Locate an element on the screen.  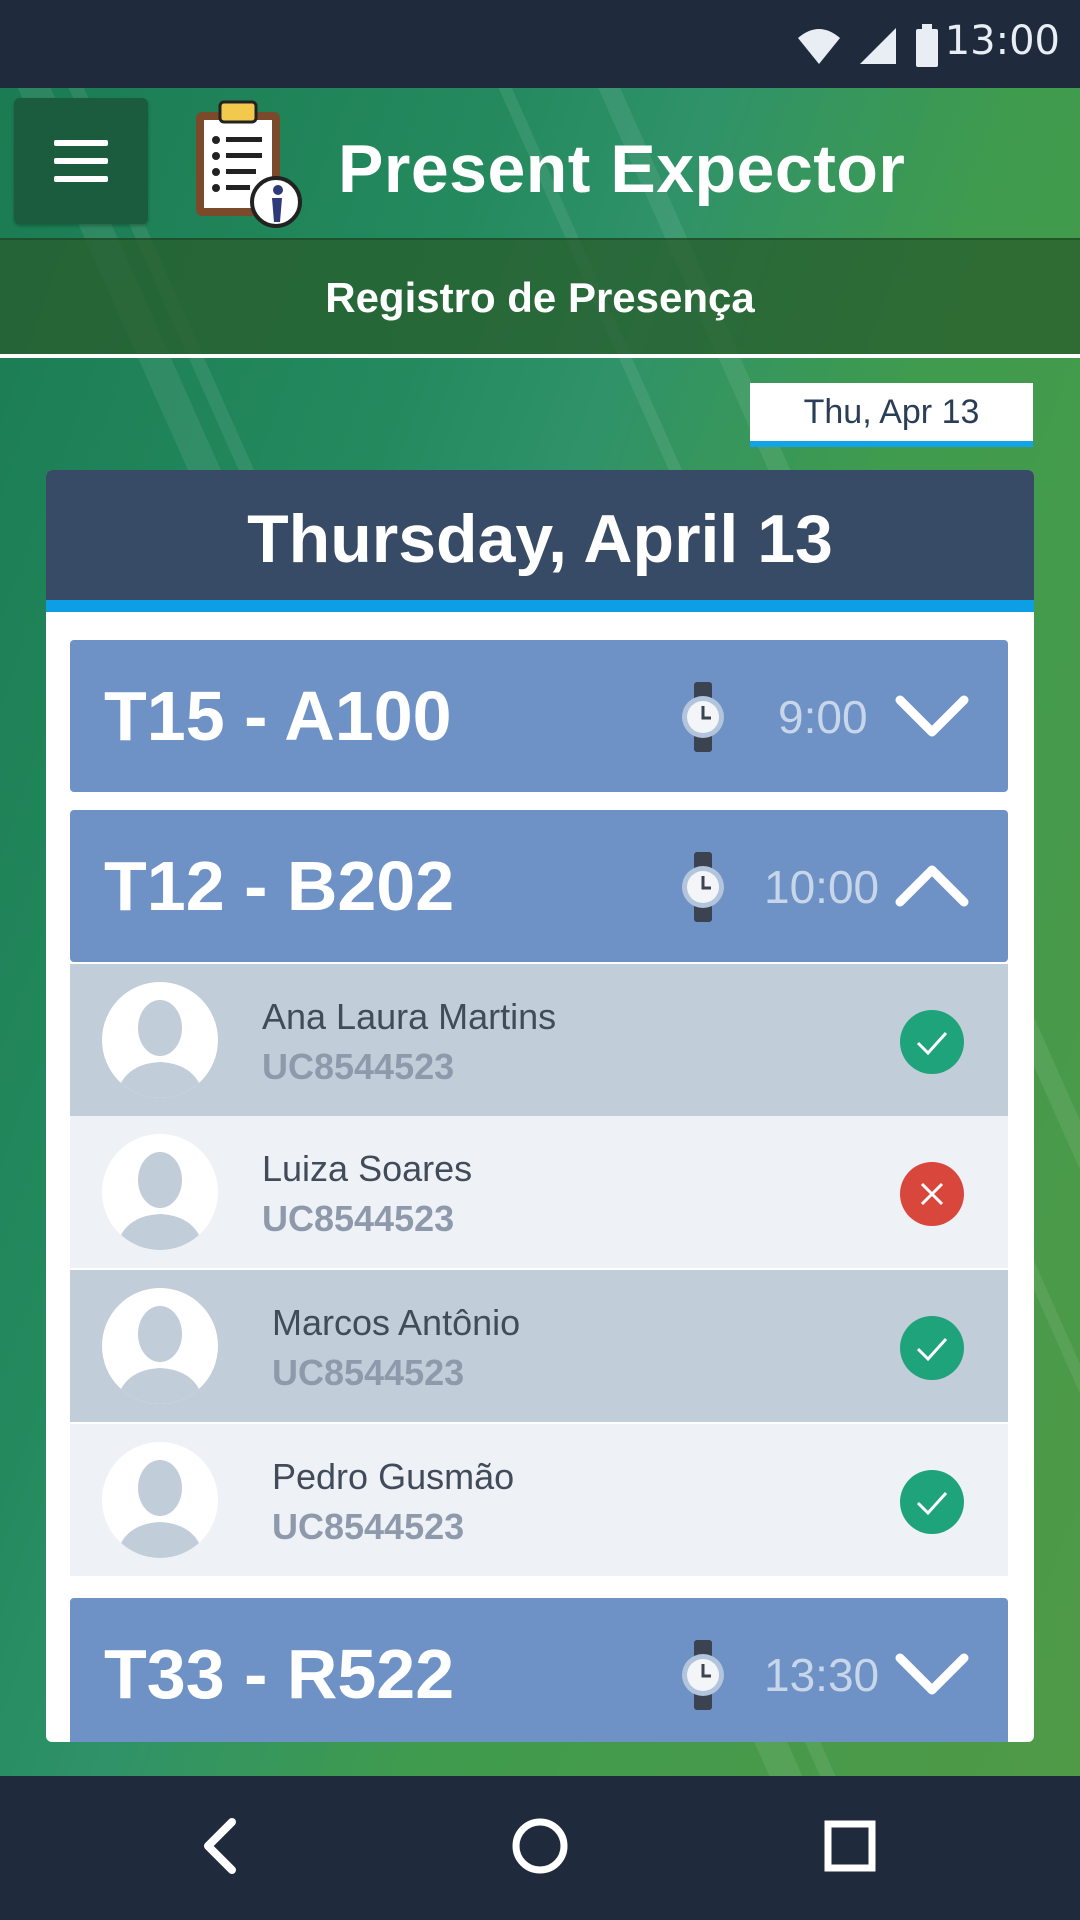
date-picker: Thu, Apr 13 is located at coordinates (891, 415).